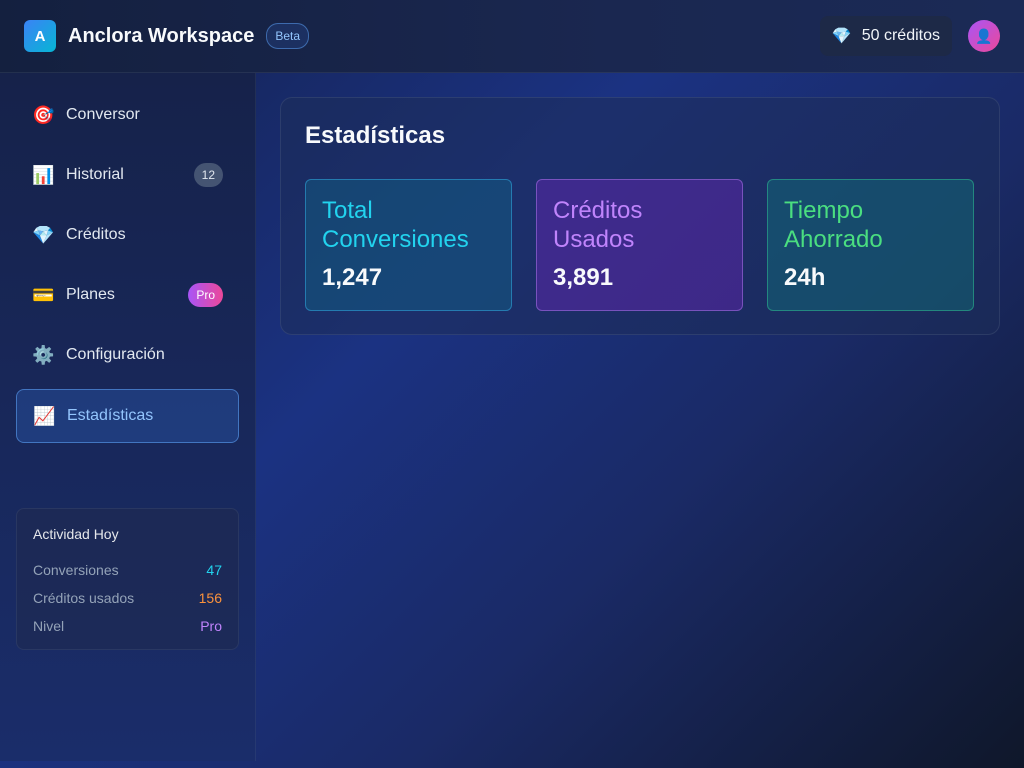 The height and width of the screenshot is (768, 1024). What do you see at coordinates (96, 234) in the screenshot?
I see `sidebar-item-label: Créditos` at bounding box center [96, 234].